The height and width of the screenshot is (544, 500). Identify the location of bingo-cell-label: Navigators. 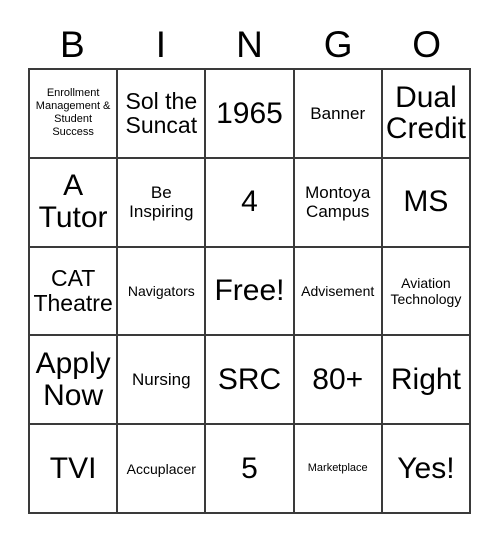
(161, 290).